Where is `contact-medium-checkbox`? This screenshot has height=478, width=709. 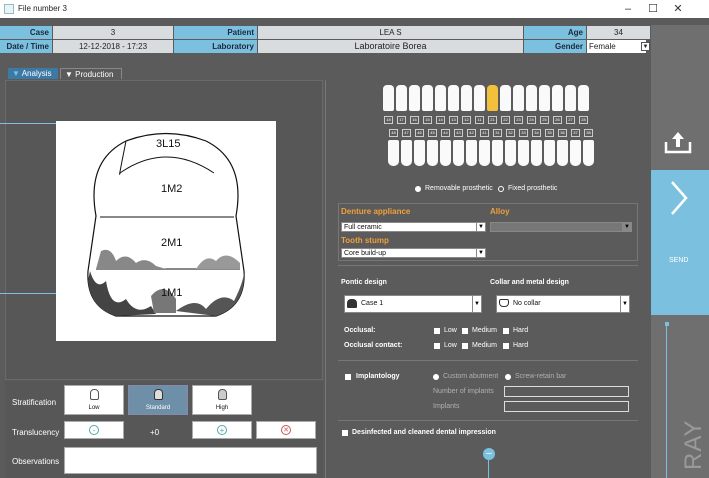
contact-medium-checkbox is located at coordinates (465, 346).